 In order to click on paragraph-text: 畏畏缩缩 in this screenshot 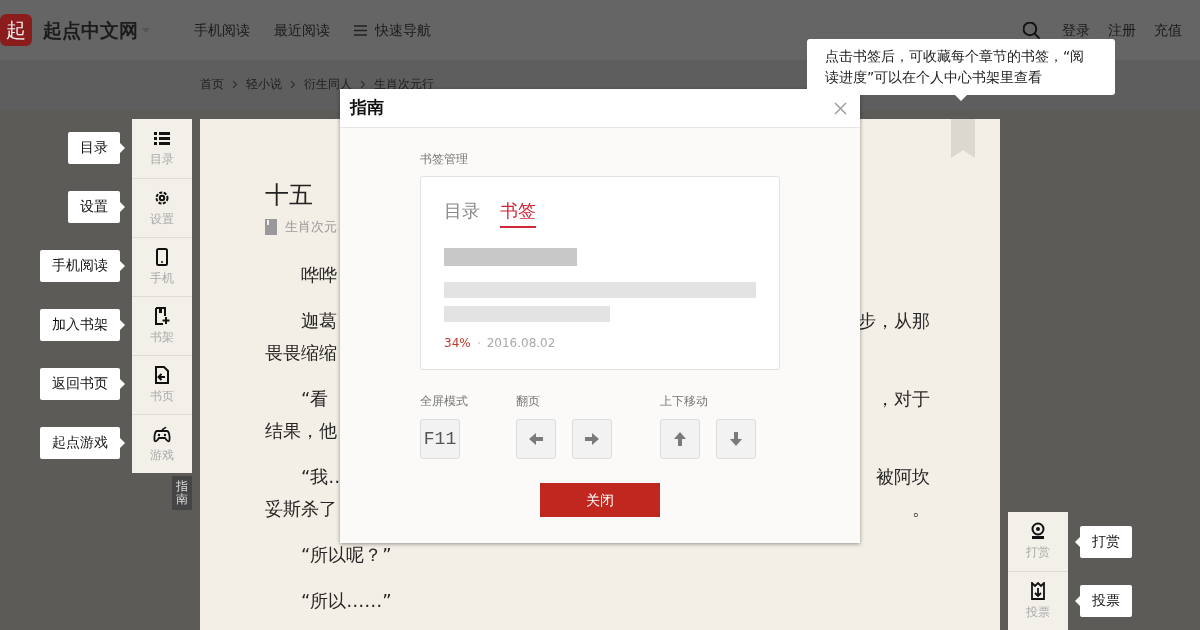, I will do `click(301, 353)`.